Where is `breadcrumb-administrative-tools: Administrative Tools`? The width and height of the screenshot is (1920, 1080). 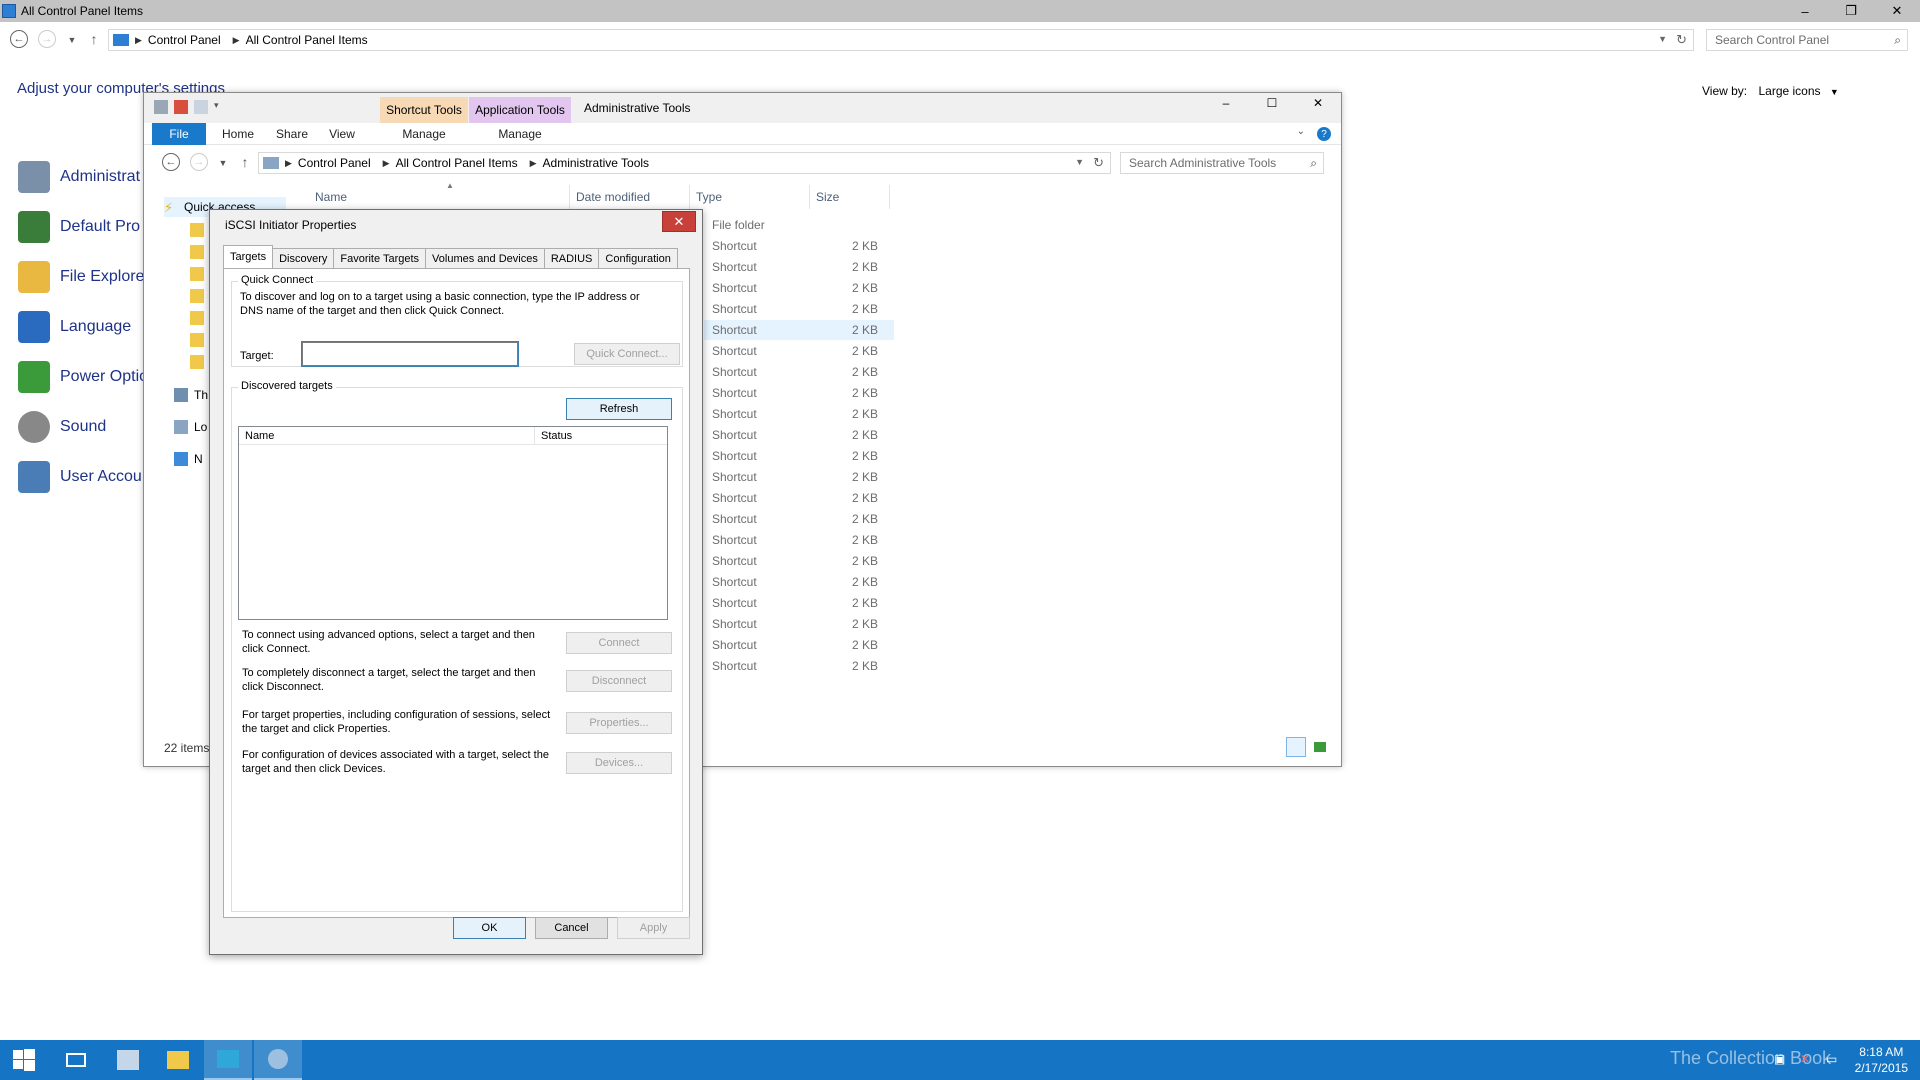 breadcrumb-administrative-tools: Administrative Tools is located at coordinates (596, 163).